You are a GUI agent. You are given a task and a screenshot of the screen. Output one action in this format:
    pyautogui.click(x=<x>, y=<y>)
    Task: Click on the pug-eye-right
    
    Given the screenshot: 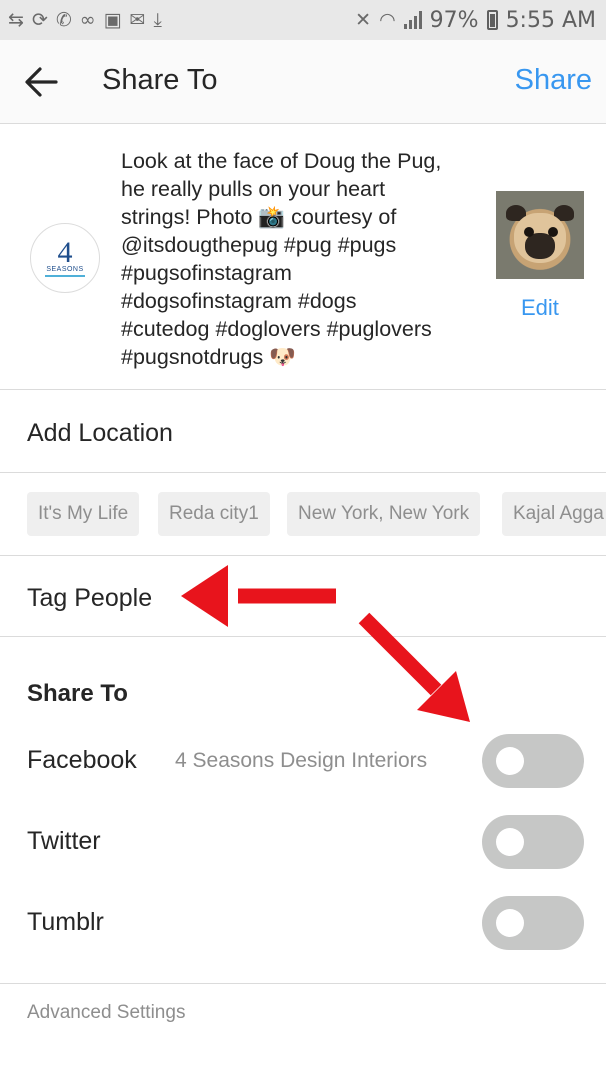 What is the action you would take?
    pyautogui.click(x=553, y=232)
    